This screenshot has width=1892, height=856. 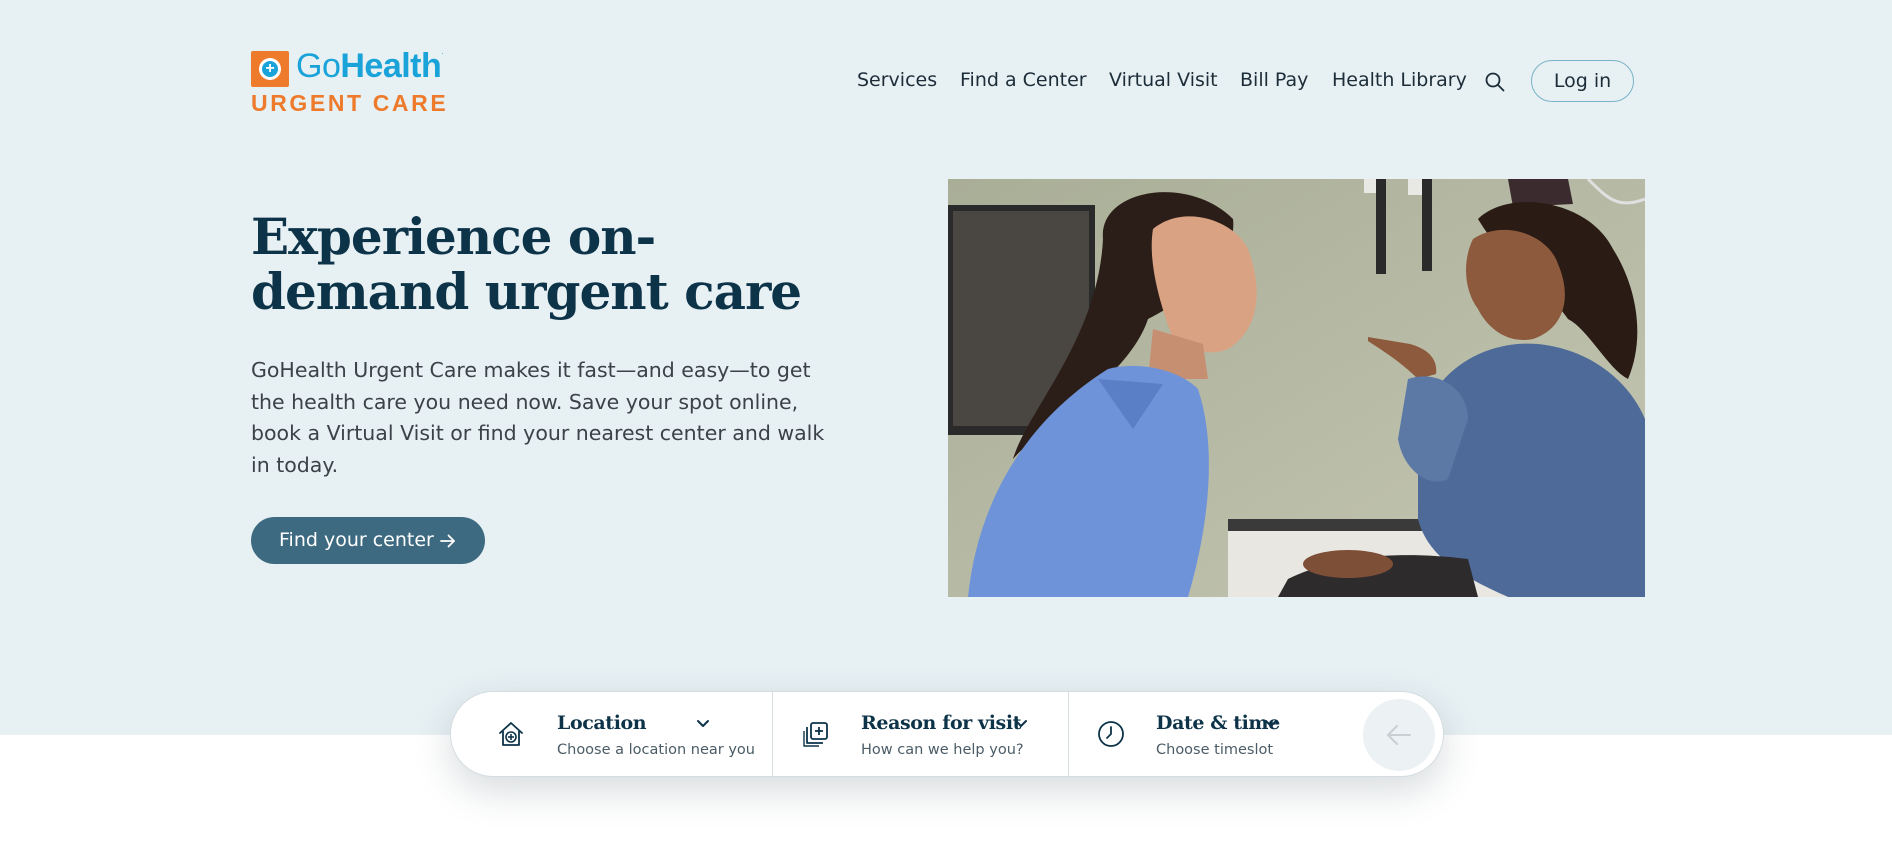 I want to click on submit-button, so click(x=1399, y=735).